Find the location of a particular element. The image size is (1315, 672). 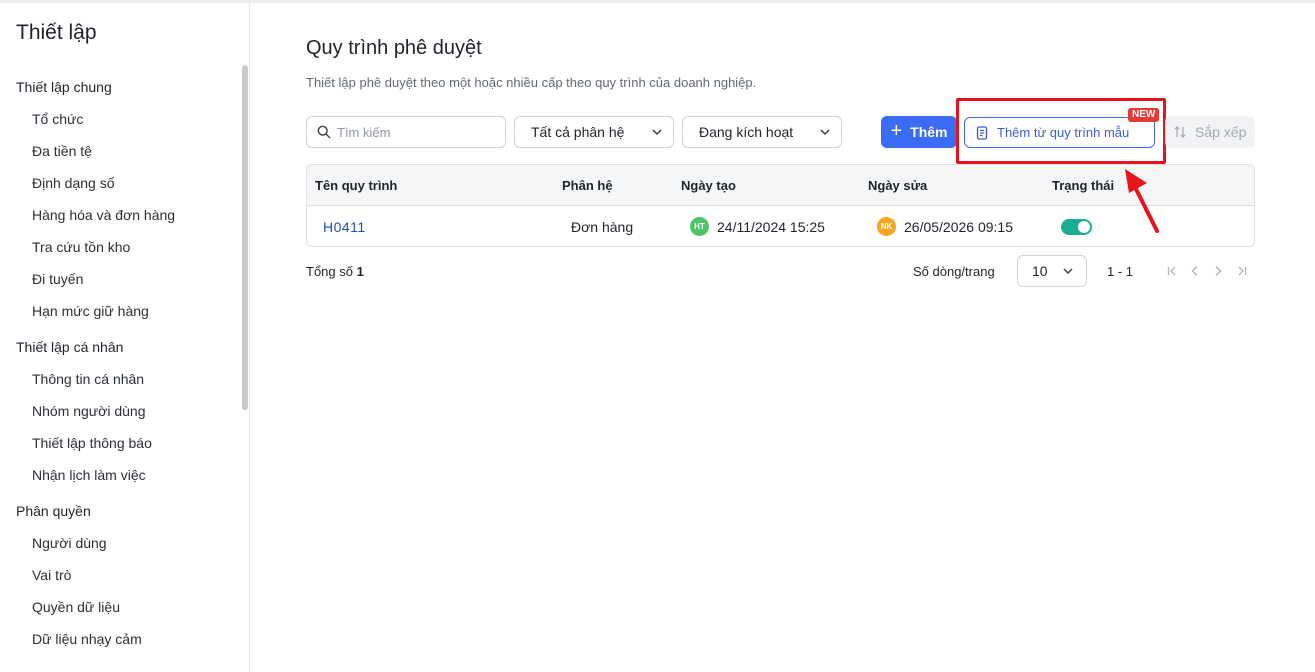

nav-item-users: Người dùng is located at coordinates (120, 543).